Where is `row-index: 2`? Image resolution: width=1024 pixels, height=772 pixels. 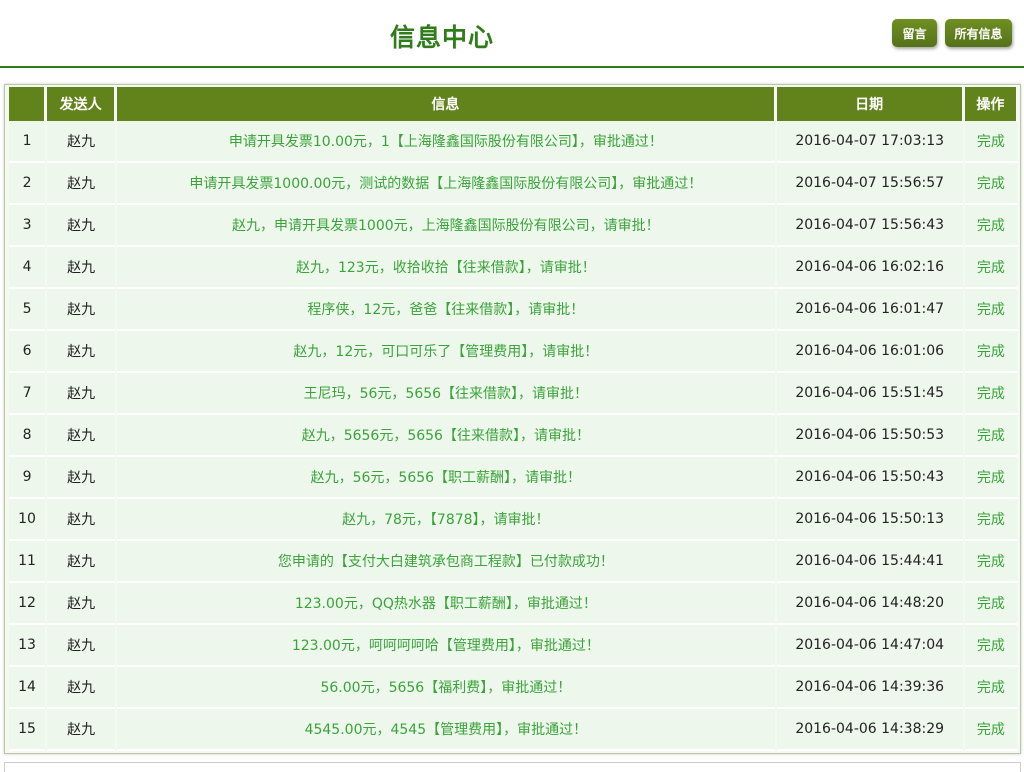 row-index: 2 is located at coordinates (27, 184).